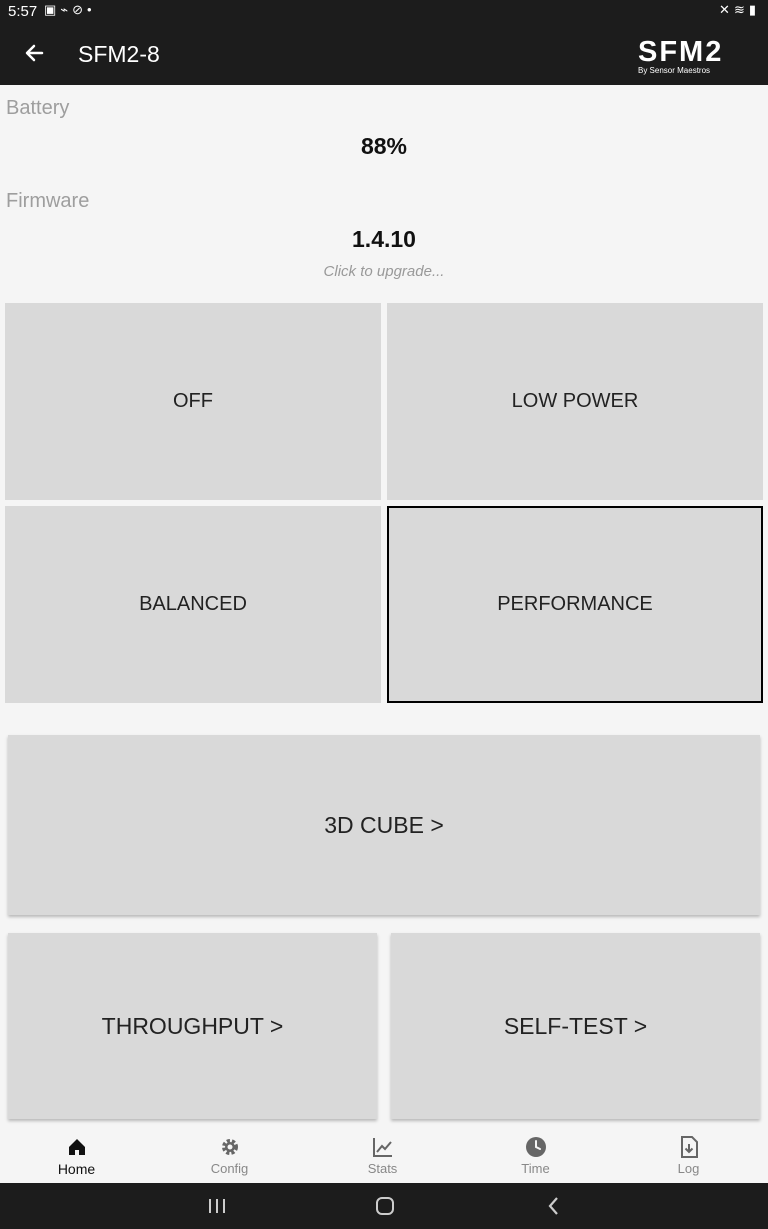  I want to click on power-mode-label: BALANCED, so click(193, 604).